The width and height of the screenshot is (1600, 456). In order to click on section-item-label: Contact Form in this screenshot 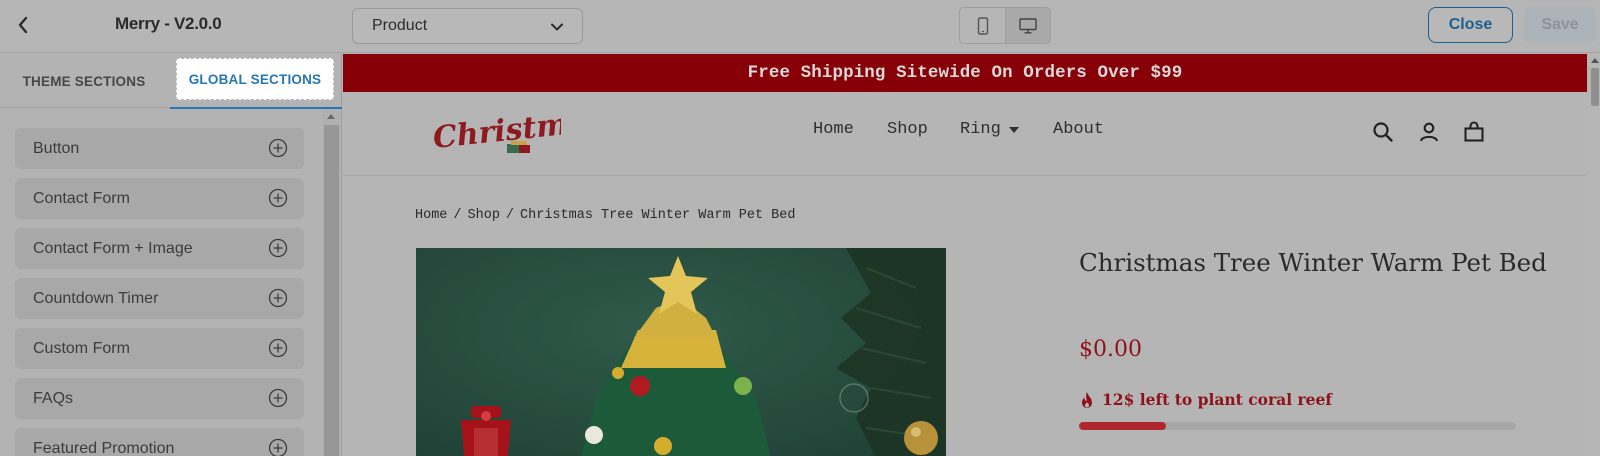, I will do `click(81, 198)`.